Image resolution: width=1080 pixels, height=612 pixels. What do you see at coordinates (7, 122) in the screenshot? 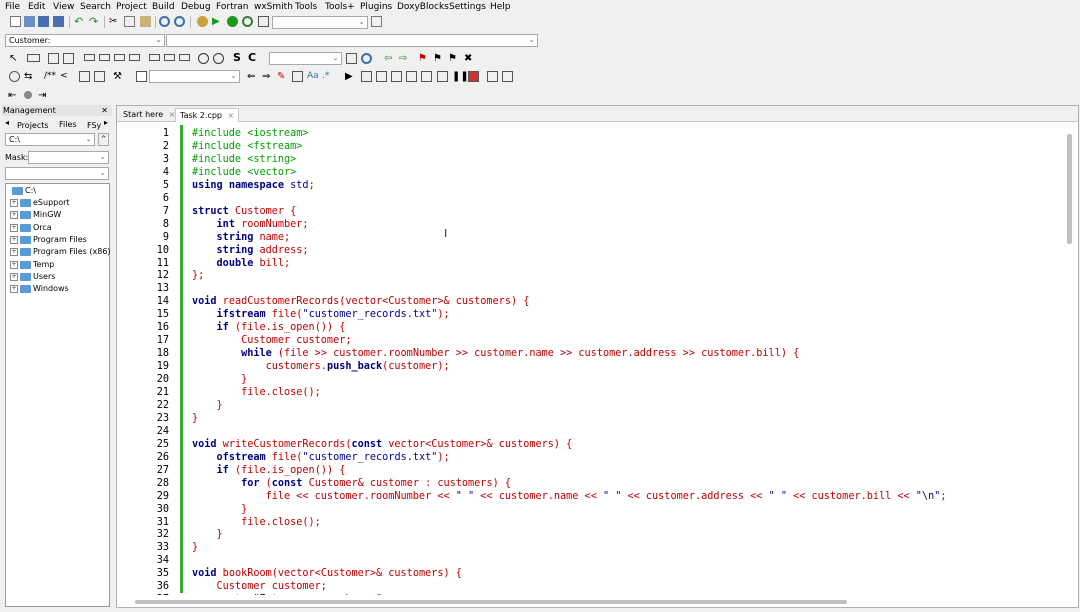
I see `tab-scroll-left-icon: ◂` at bounding box center [7, 122].